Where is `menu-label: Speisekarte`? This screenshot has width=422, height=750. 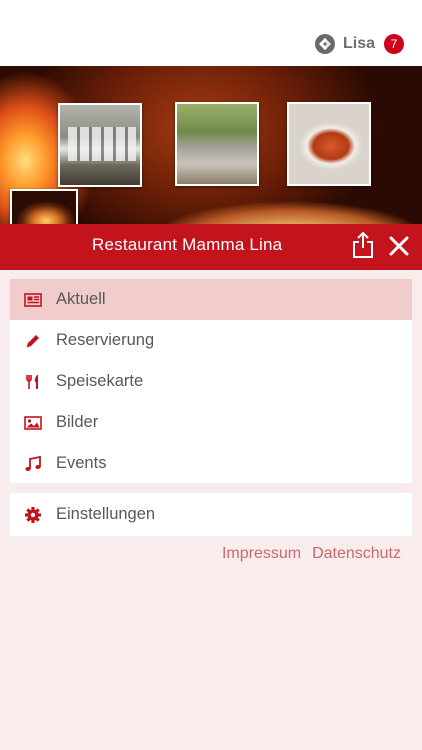 menu-label: Speisekarte is located at coordinates (100, 381).